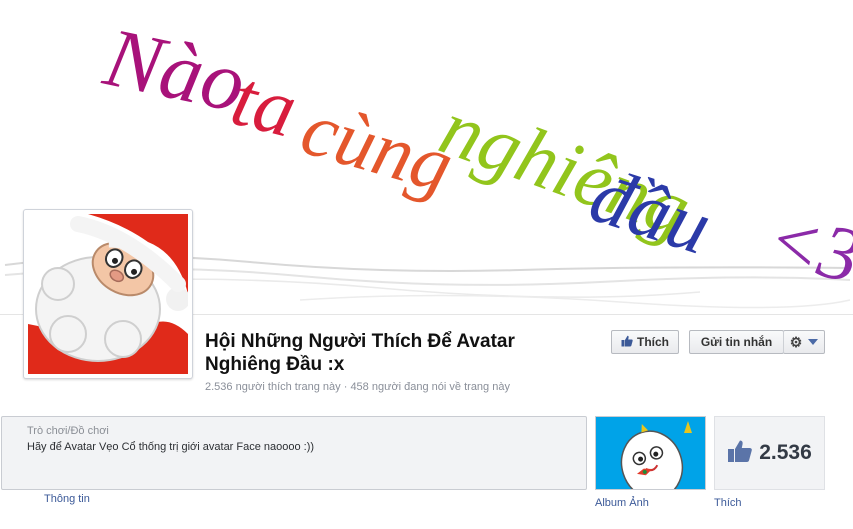 The height and width of the screenshot is (529, 853). I want to click on cover-word-5: đầu, so click(650, 211).